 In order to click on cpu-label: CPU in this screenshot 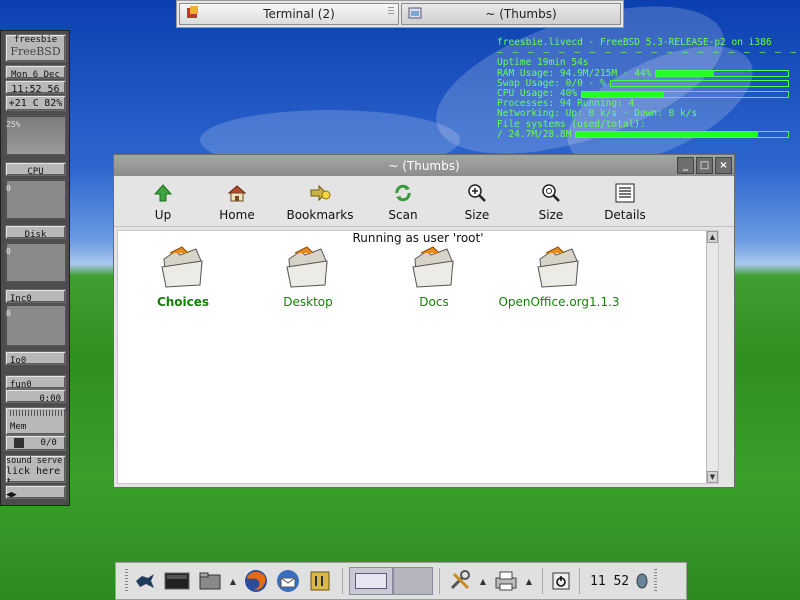, I will do `click(35, 172)`.